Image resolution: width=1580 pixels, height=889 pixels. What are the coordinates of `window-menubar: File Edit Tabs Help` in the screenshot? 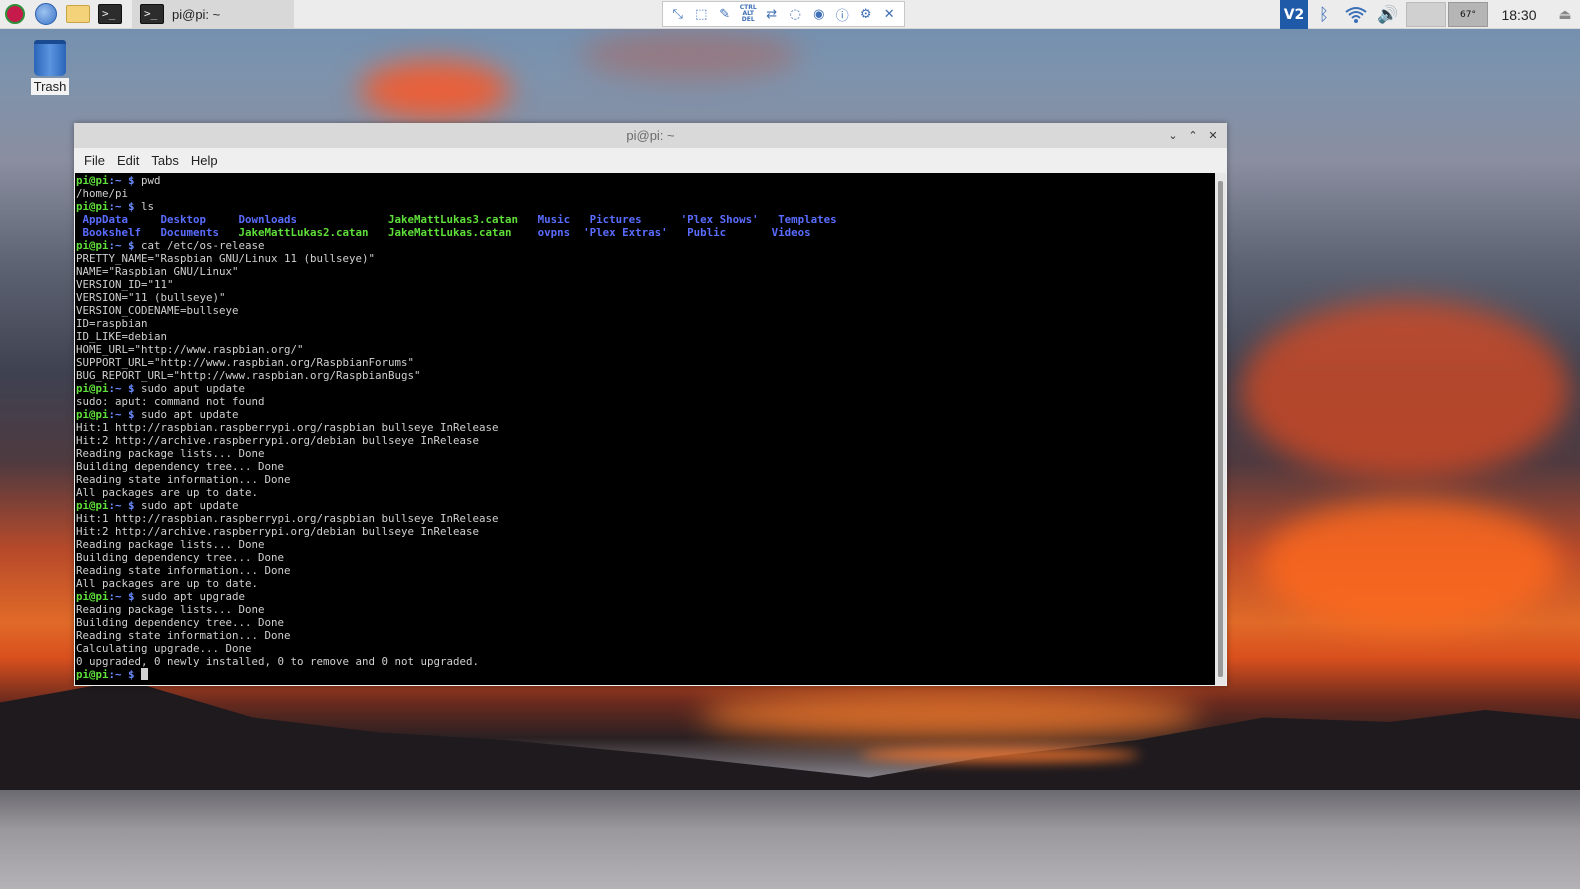 It's located at (650, 160).